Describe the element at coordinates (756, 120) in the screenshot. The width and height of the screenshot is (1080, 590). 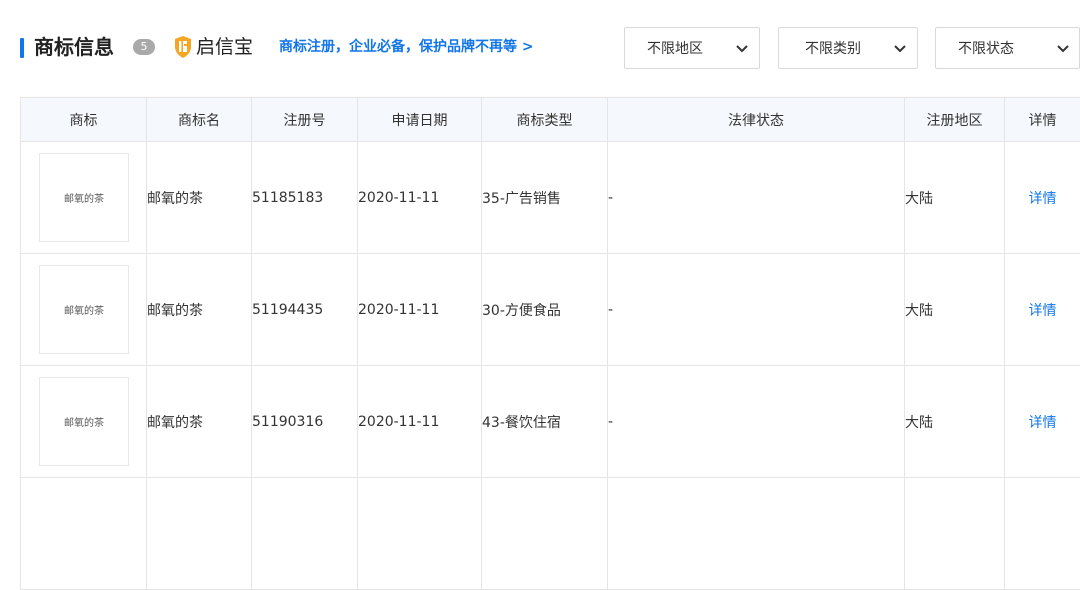
I see `column-header-legal-status: 法律状态` at that location.